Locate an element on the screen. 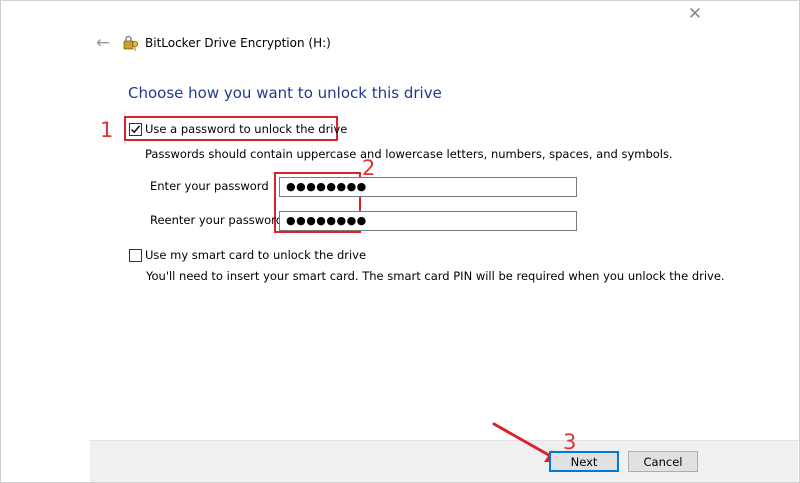  smartcard-option-label: Use my smart card to unlock the drive is located at coordinates (255, 255).